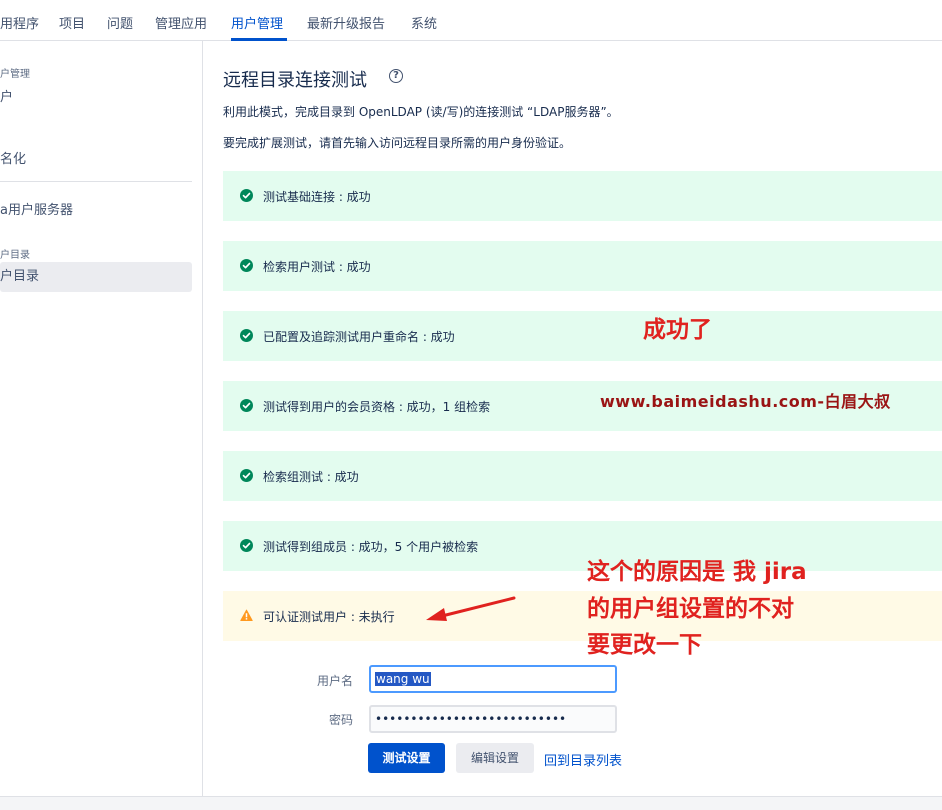 This screenshot has width=942, height=810. What do you see at coordinates (697, 572) in the screenshot?
I see `annotation-reason-line1: 这个的原因是 我 jira` at bounding box center [697, 572].